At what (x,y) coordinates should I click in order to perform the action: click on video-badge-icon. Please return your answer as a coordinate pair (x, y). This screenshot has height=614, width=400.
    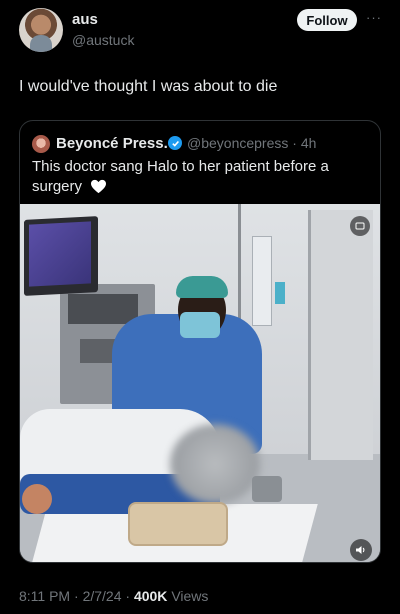
    Looking at the image, I should click on (360, 226).